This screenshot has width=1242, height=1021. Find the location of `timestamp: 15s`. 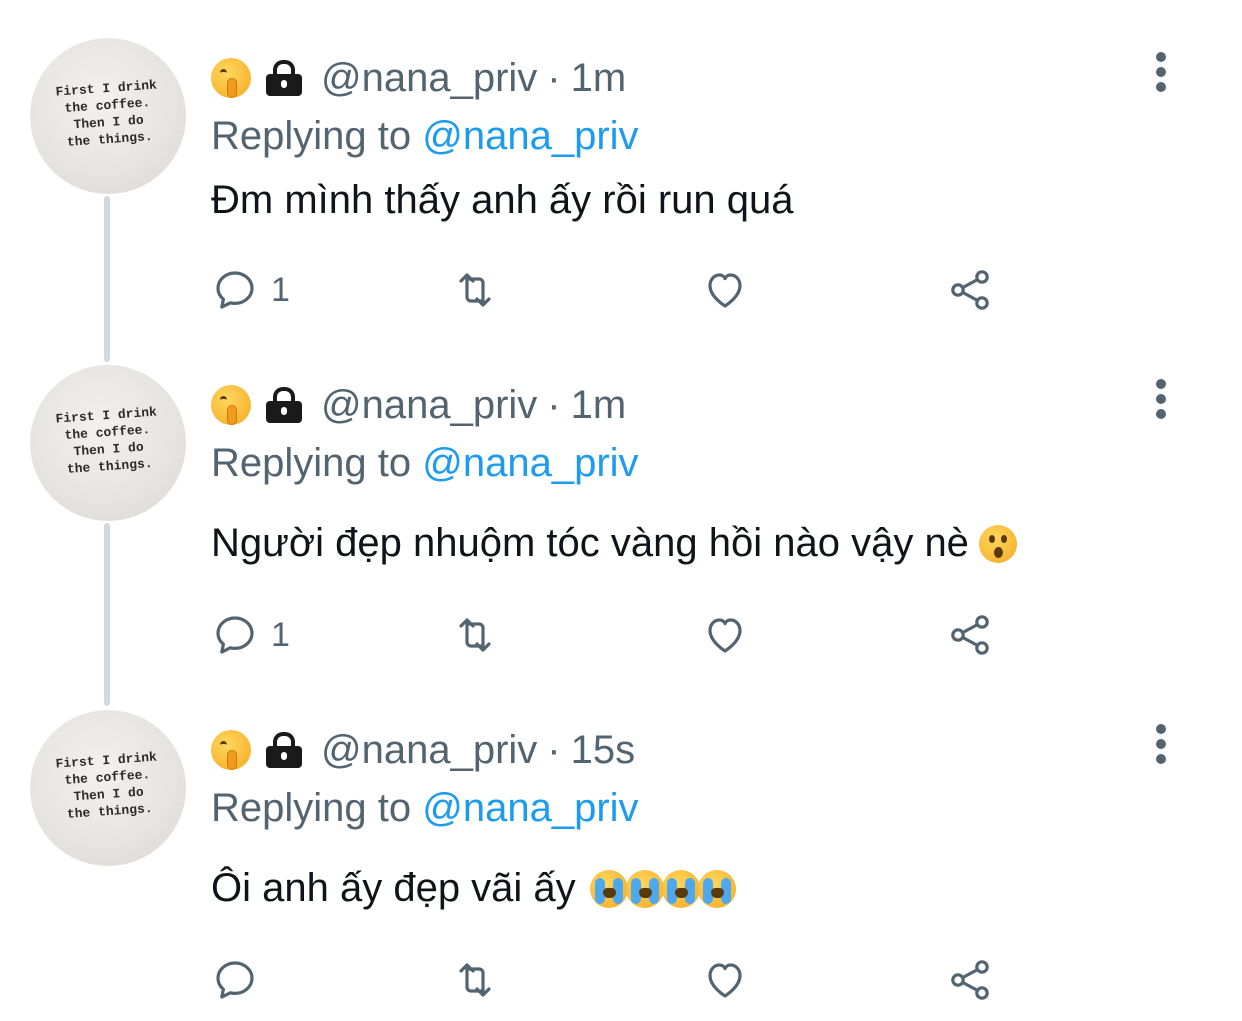

timestamp: 15s is located at coordinates (603, 750).